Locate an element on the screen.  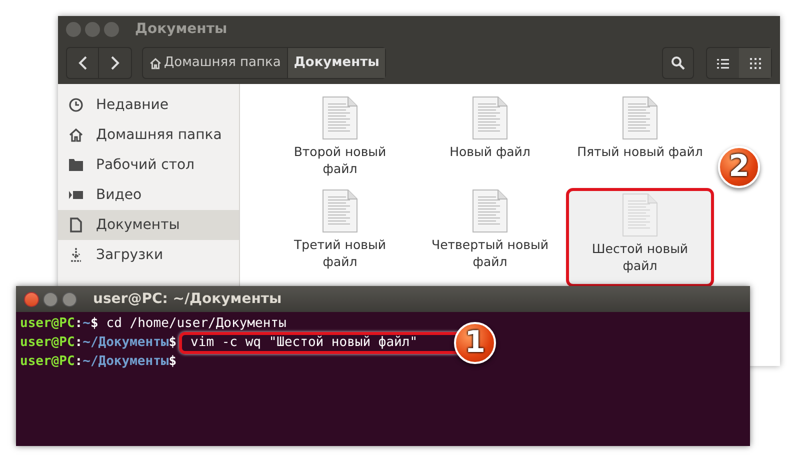
callout-number: 1 is located at coordinates (475, 343).